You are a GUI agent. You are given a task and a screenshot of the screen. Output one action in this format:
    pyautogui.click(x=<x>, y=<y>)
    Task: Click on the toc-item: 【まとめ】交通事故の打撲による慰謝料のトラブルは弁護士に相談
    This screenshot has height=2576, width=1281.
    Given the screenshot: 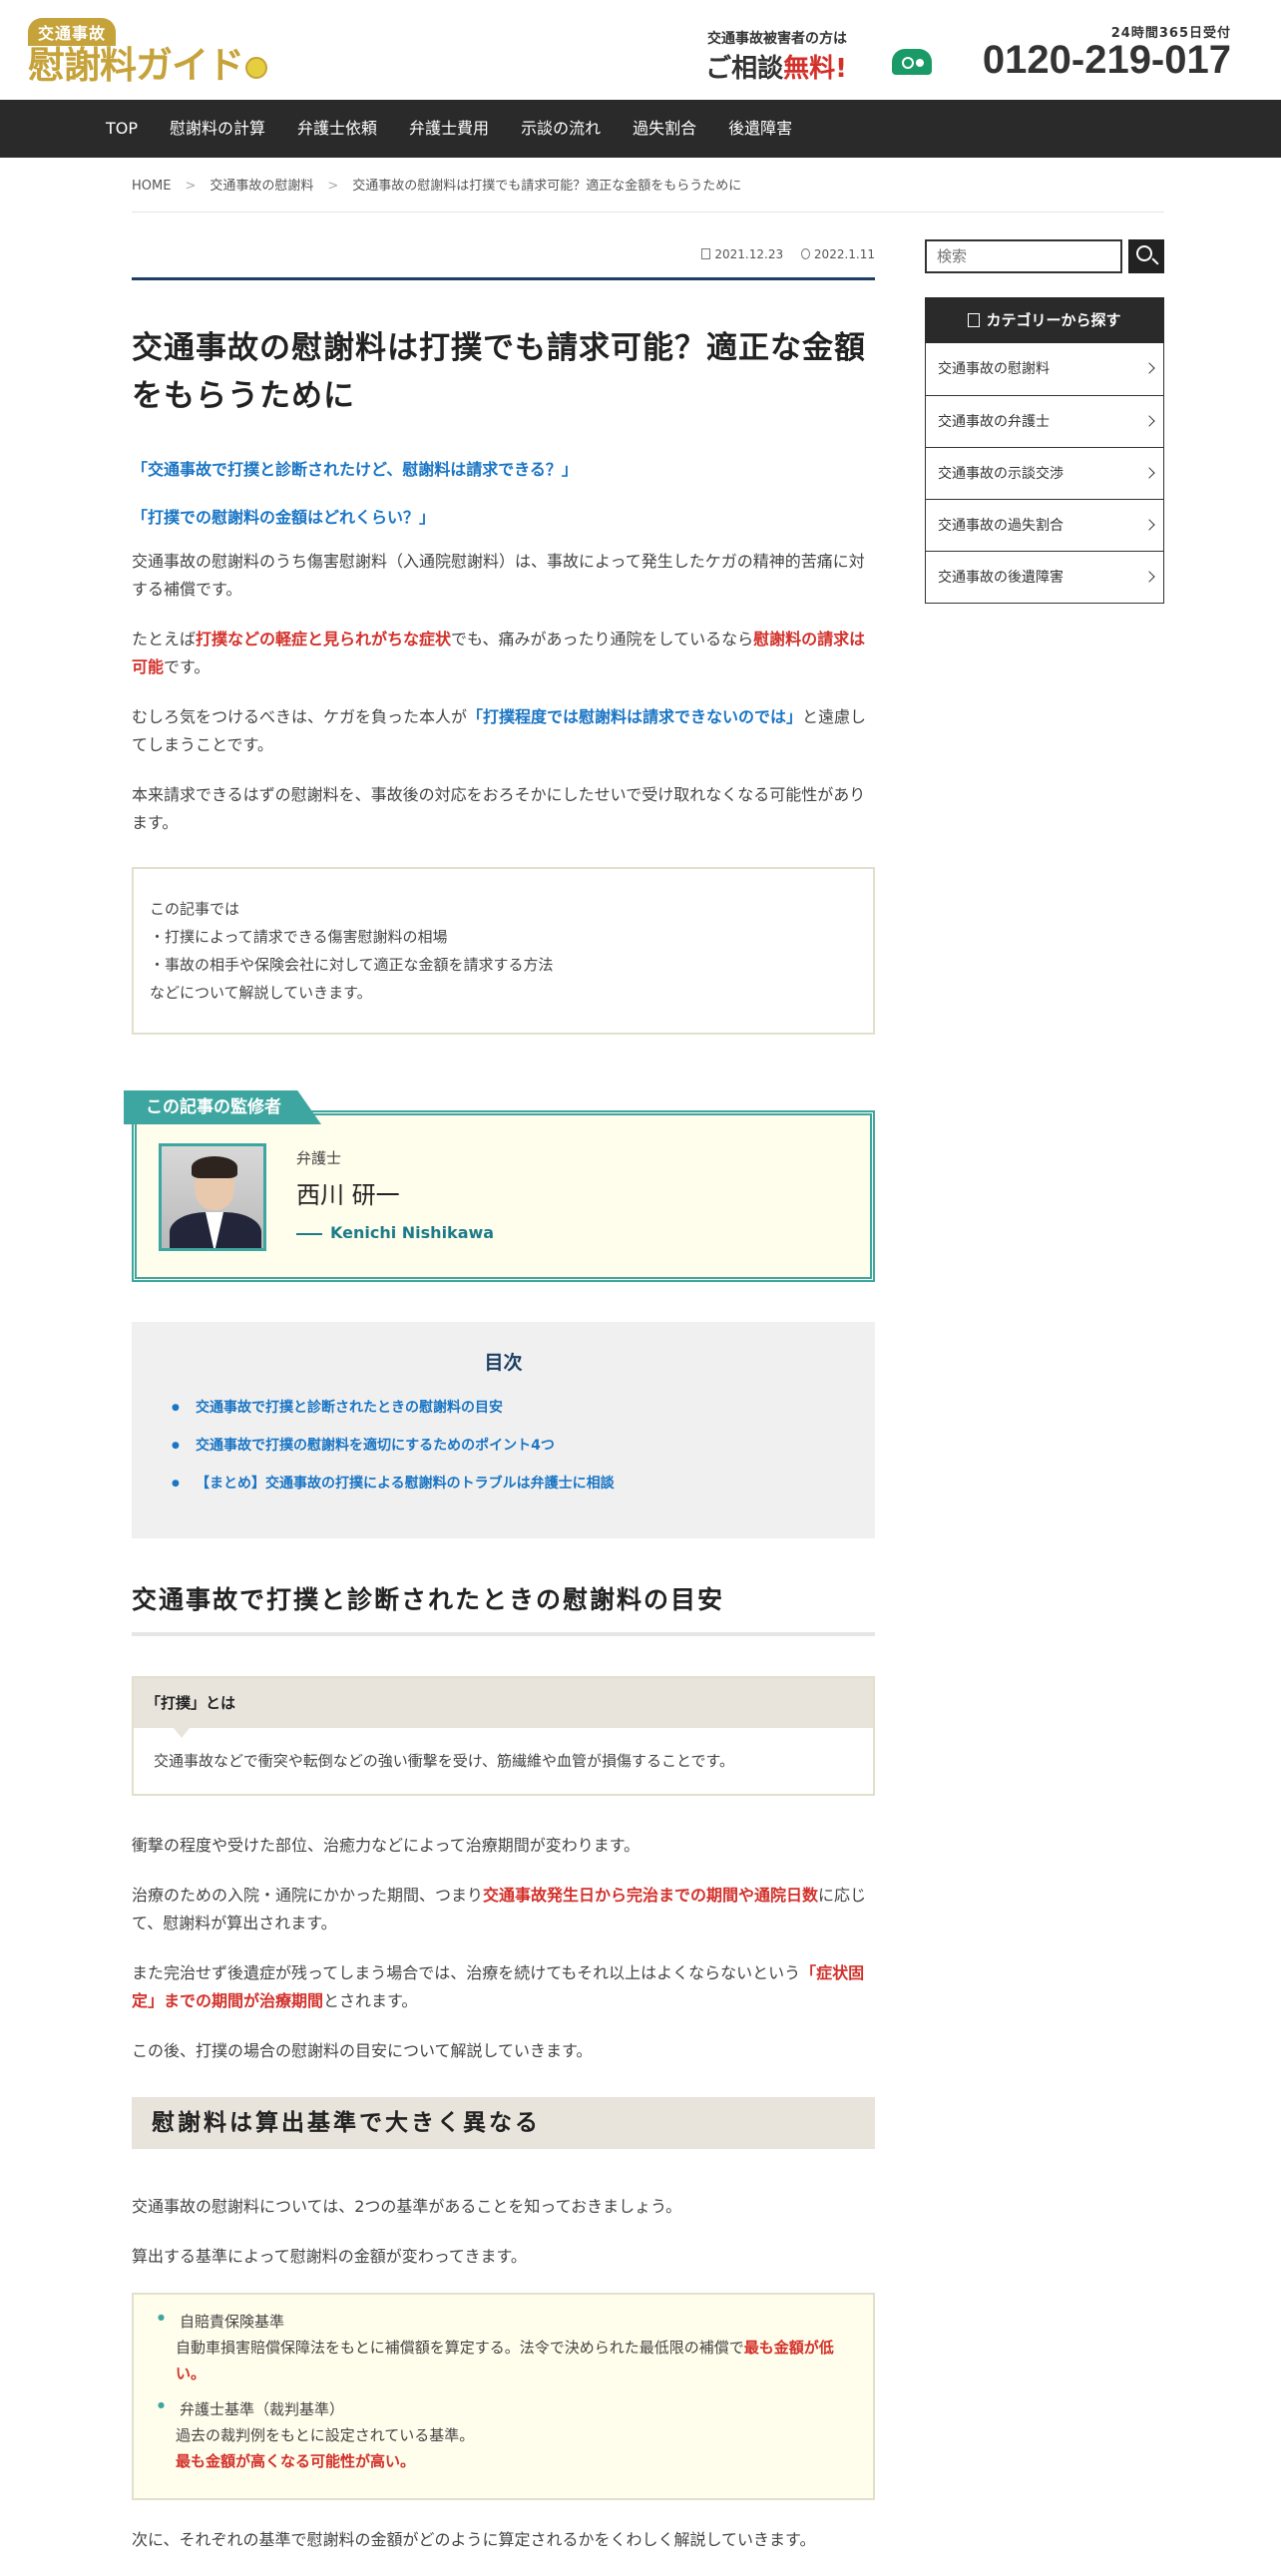 What is the action you would take?
    pyautogui.click(x=503, y=1484)
    